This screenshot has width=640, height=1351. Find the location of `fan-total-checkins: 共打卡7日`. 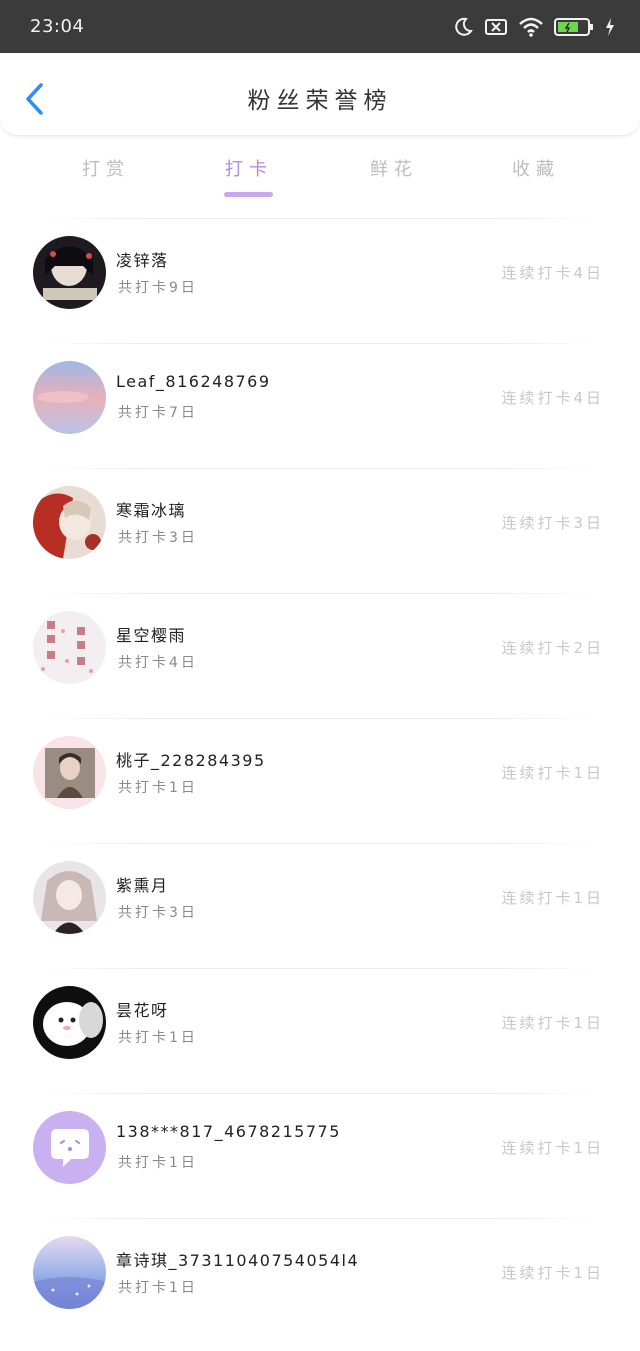

fan-total-checkins: 共打卡7日 is located at coordinates (158, 413).